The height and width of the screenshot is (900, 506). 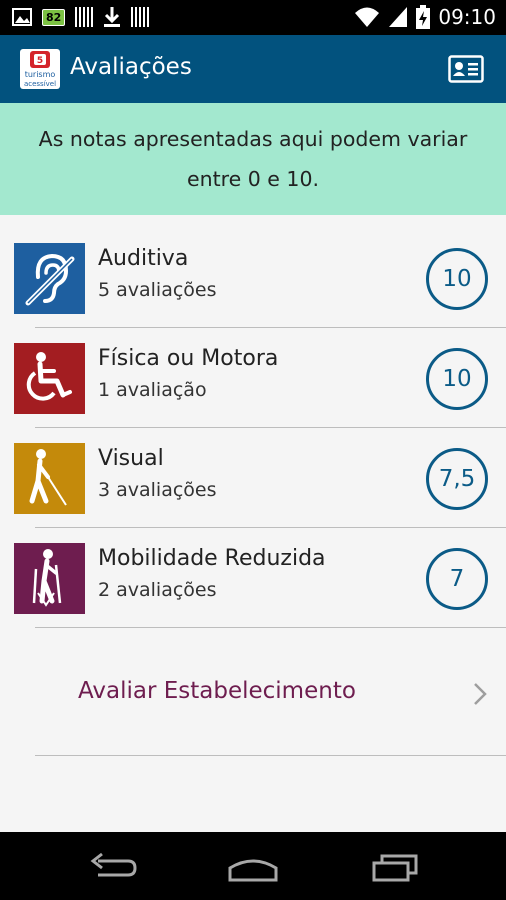 I want to click on wifi-icon, so click(x=367, y=17).